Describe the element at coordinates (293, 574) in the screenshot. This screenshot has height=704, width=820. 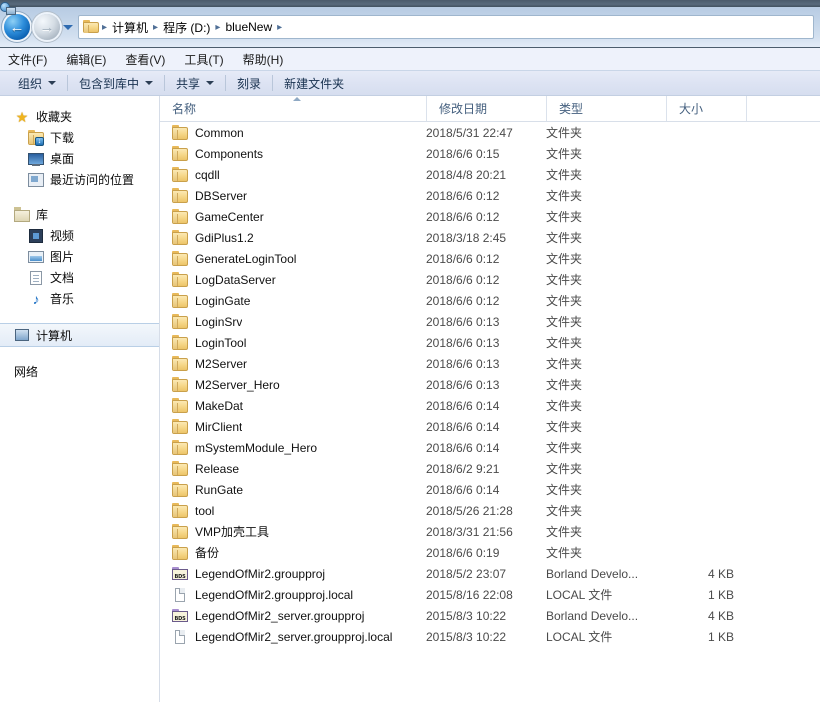
I see `cell-name: BDS LegendOfMir2.groupproj` at that location.